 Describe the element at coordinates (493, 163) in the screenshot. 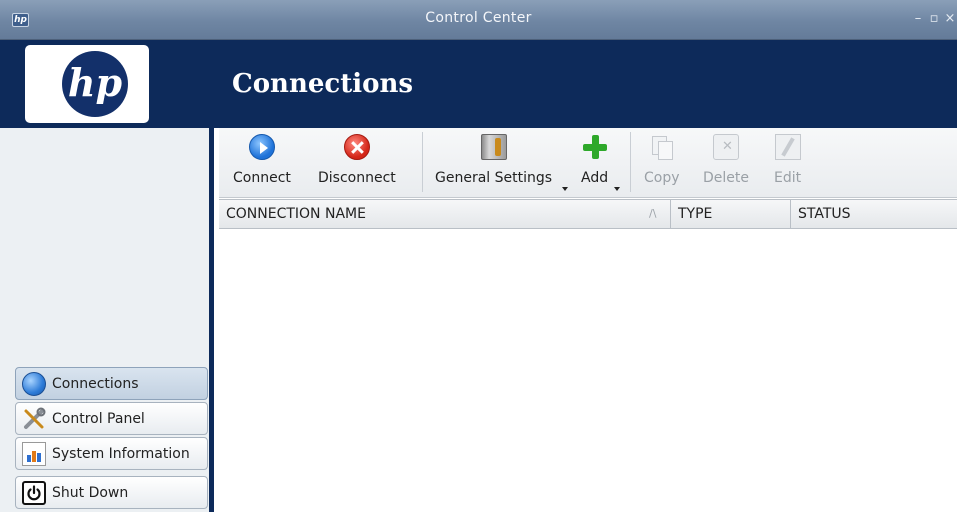

I see `general-settings-button: General Settings` at that location.